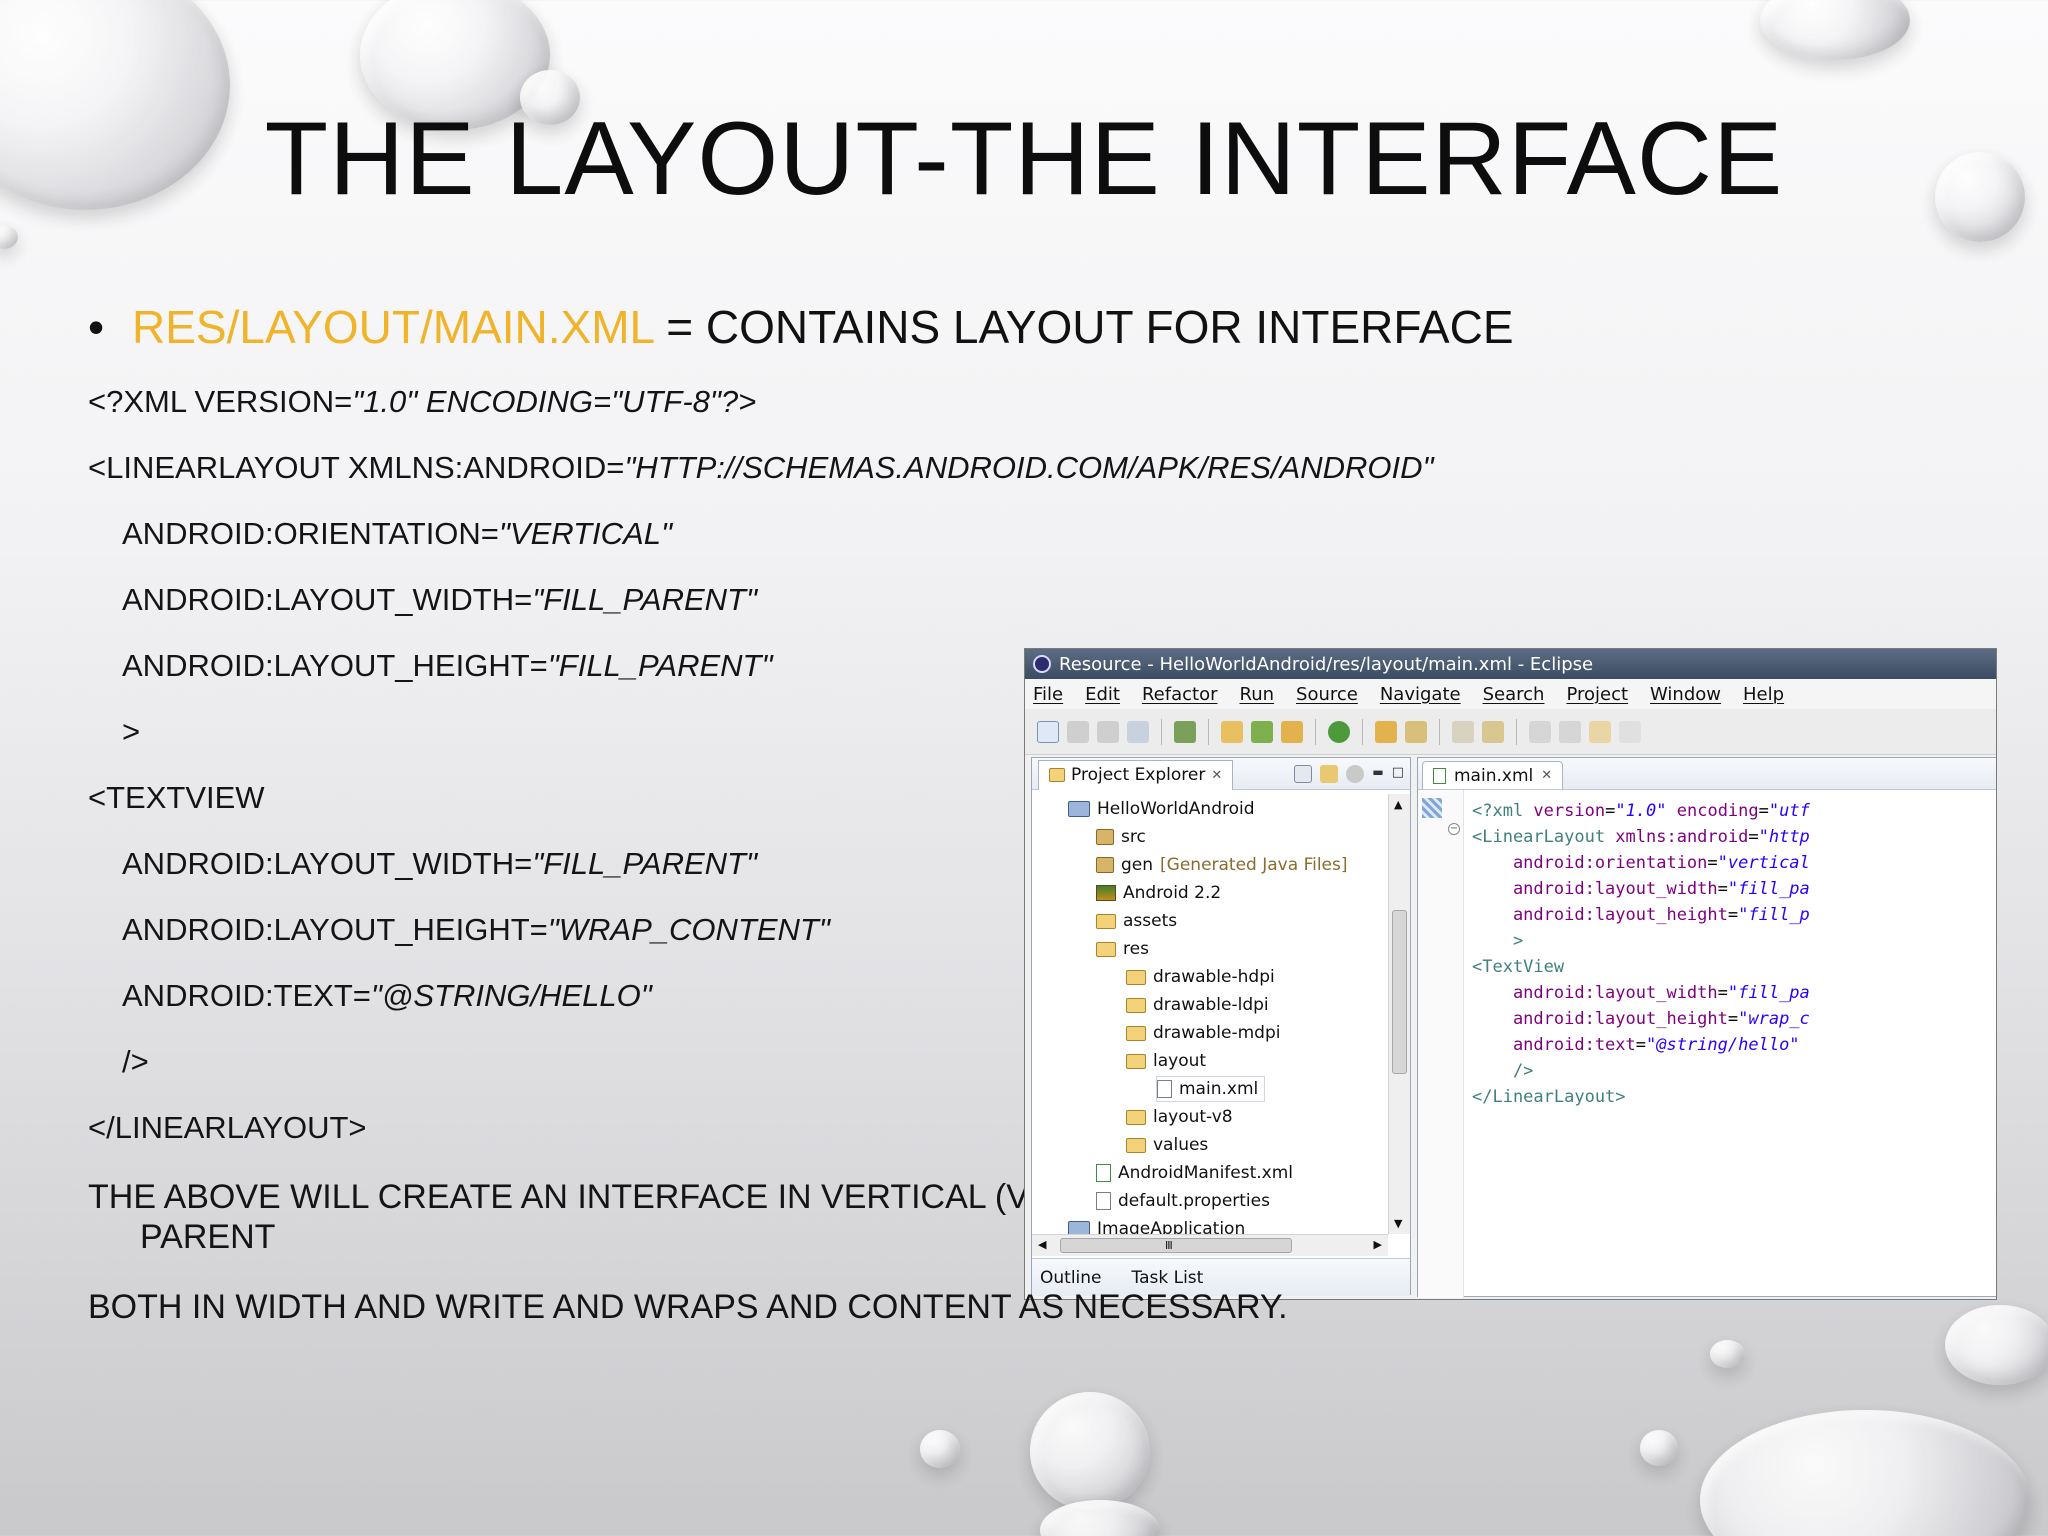 This screenshot has width=2048, height=1536. I want to click on tree-item-values: values, so click(1167, 1145).